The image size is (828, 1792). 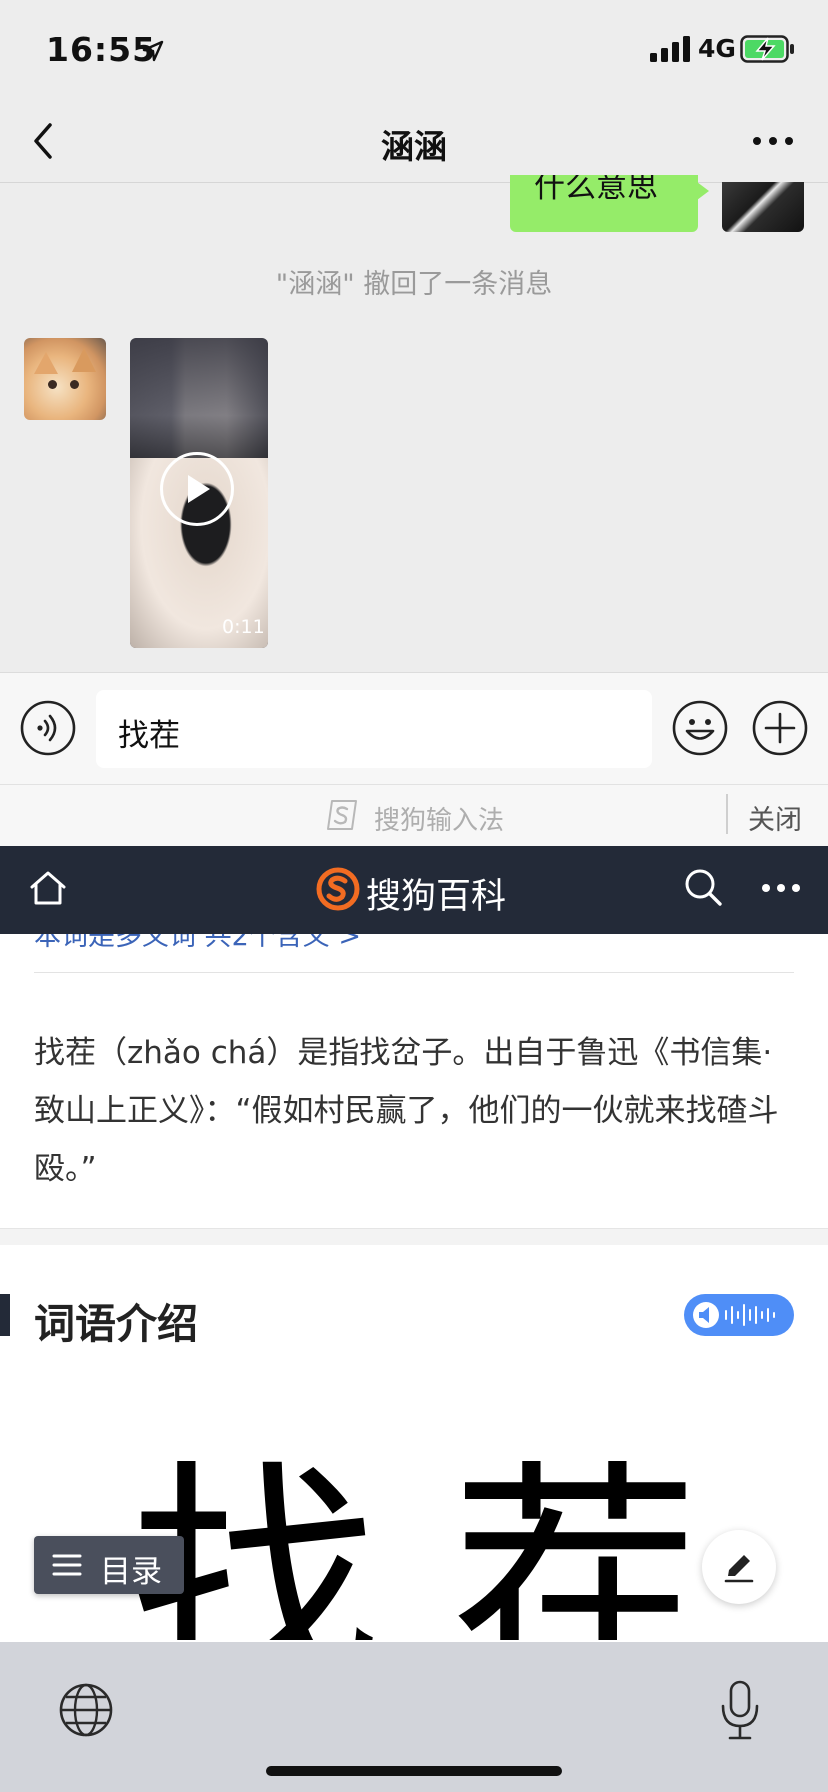 I want to click on status-time: 16:55, so click(x=101, y=49).